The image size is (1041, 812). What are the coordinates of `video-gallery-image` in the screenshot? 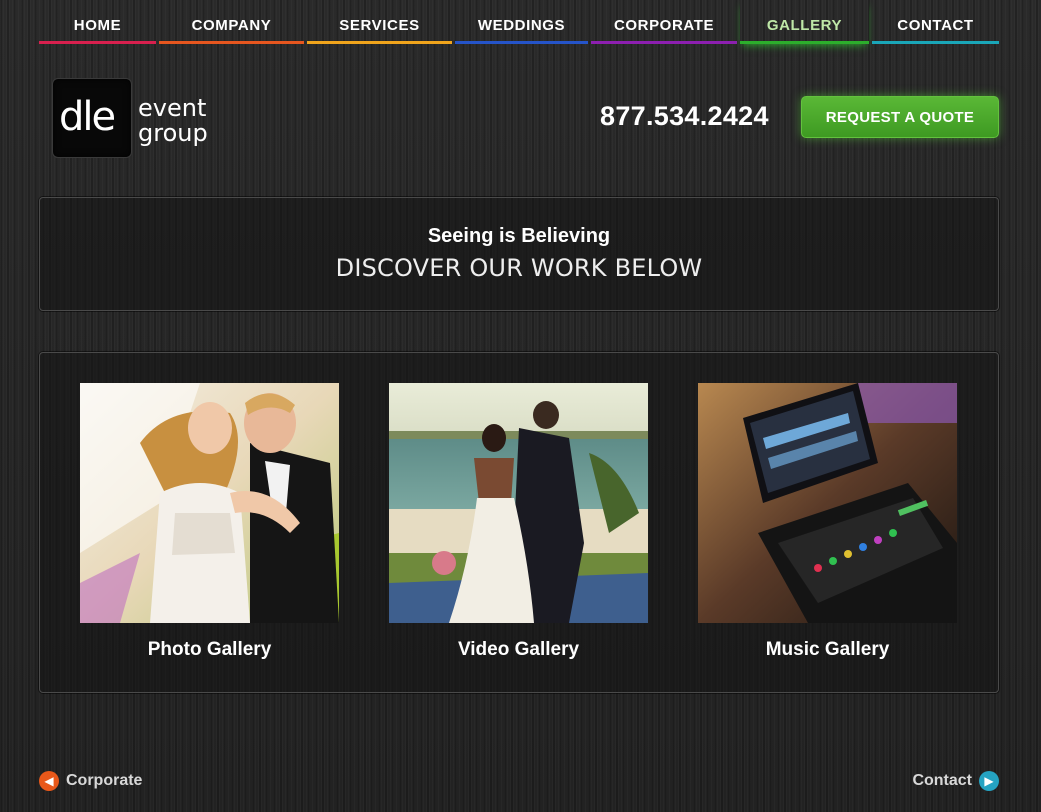 It's located at (518, 503).